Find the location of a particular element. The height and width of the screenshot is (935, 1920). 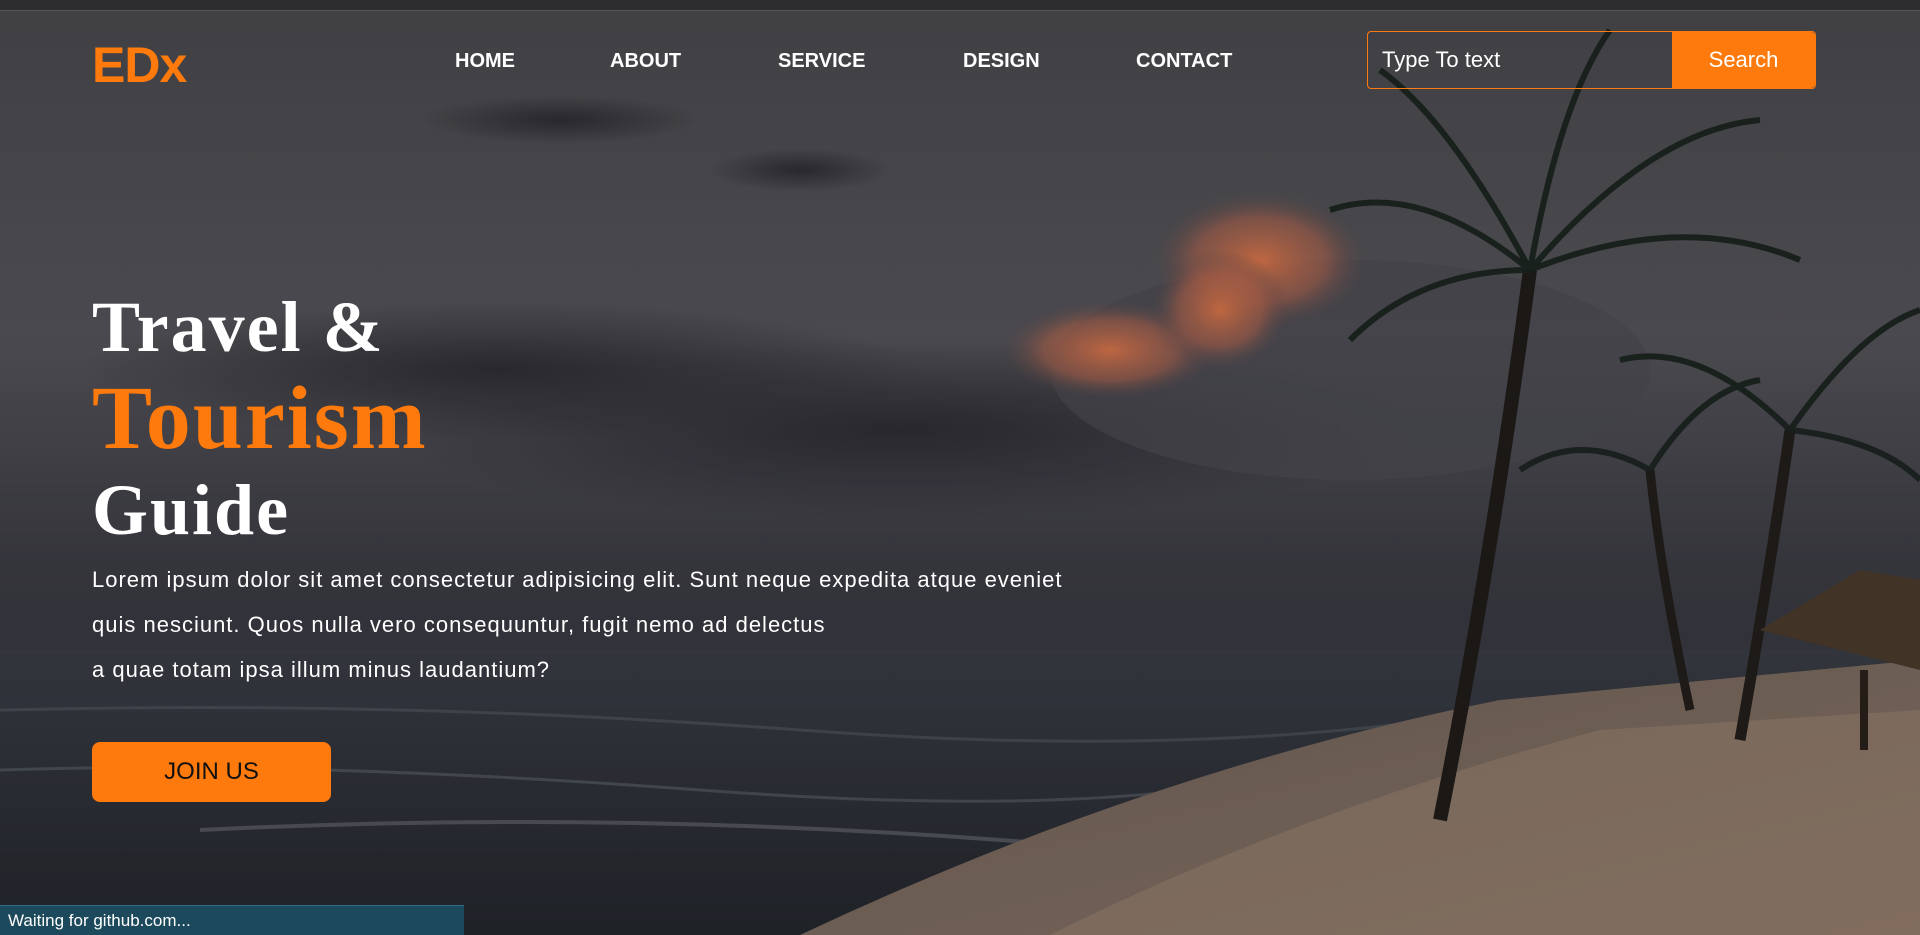

site-logo: EDx is located at coordinates (139, 65).